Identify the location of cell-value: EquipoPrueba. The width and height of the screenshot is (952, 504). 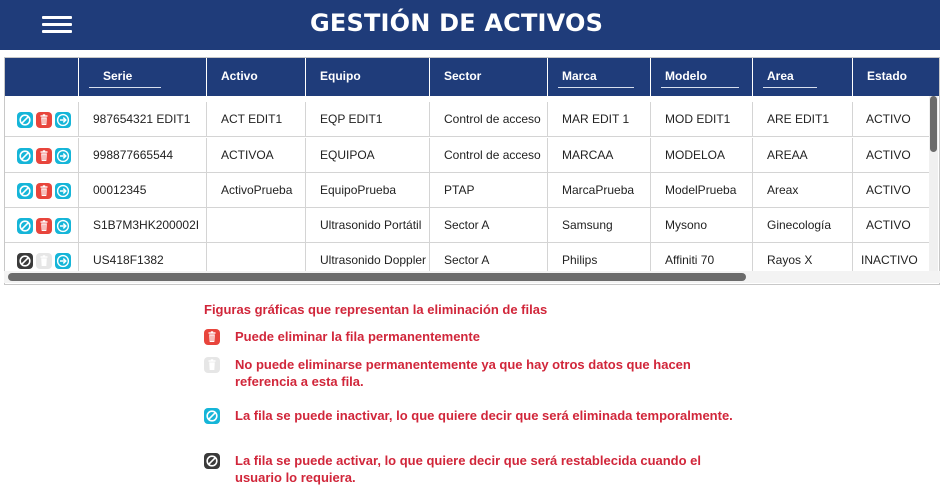
(358, 190).